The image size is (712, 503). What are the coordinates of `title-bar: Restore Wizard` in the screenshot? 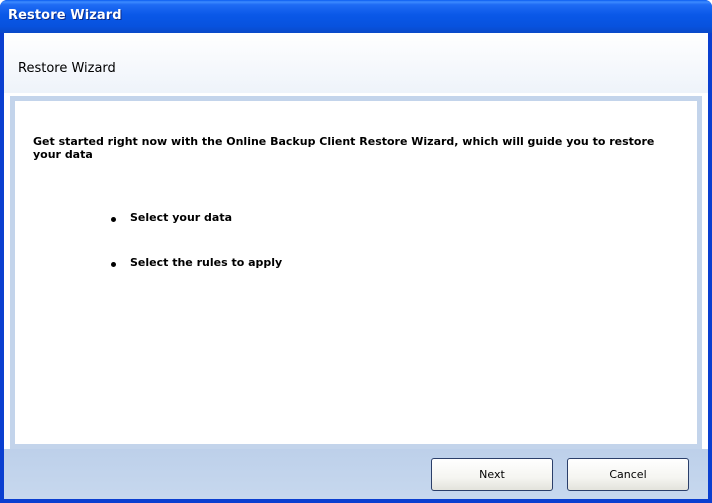 It's located at (356, 16).